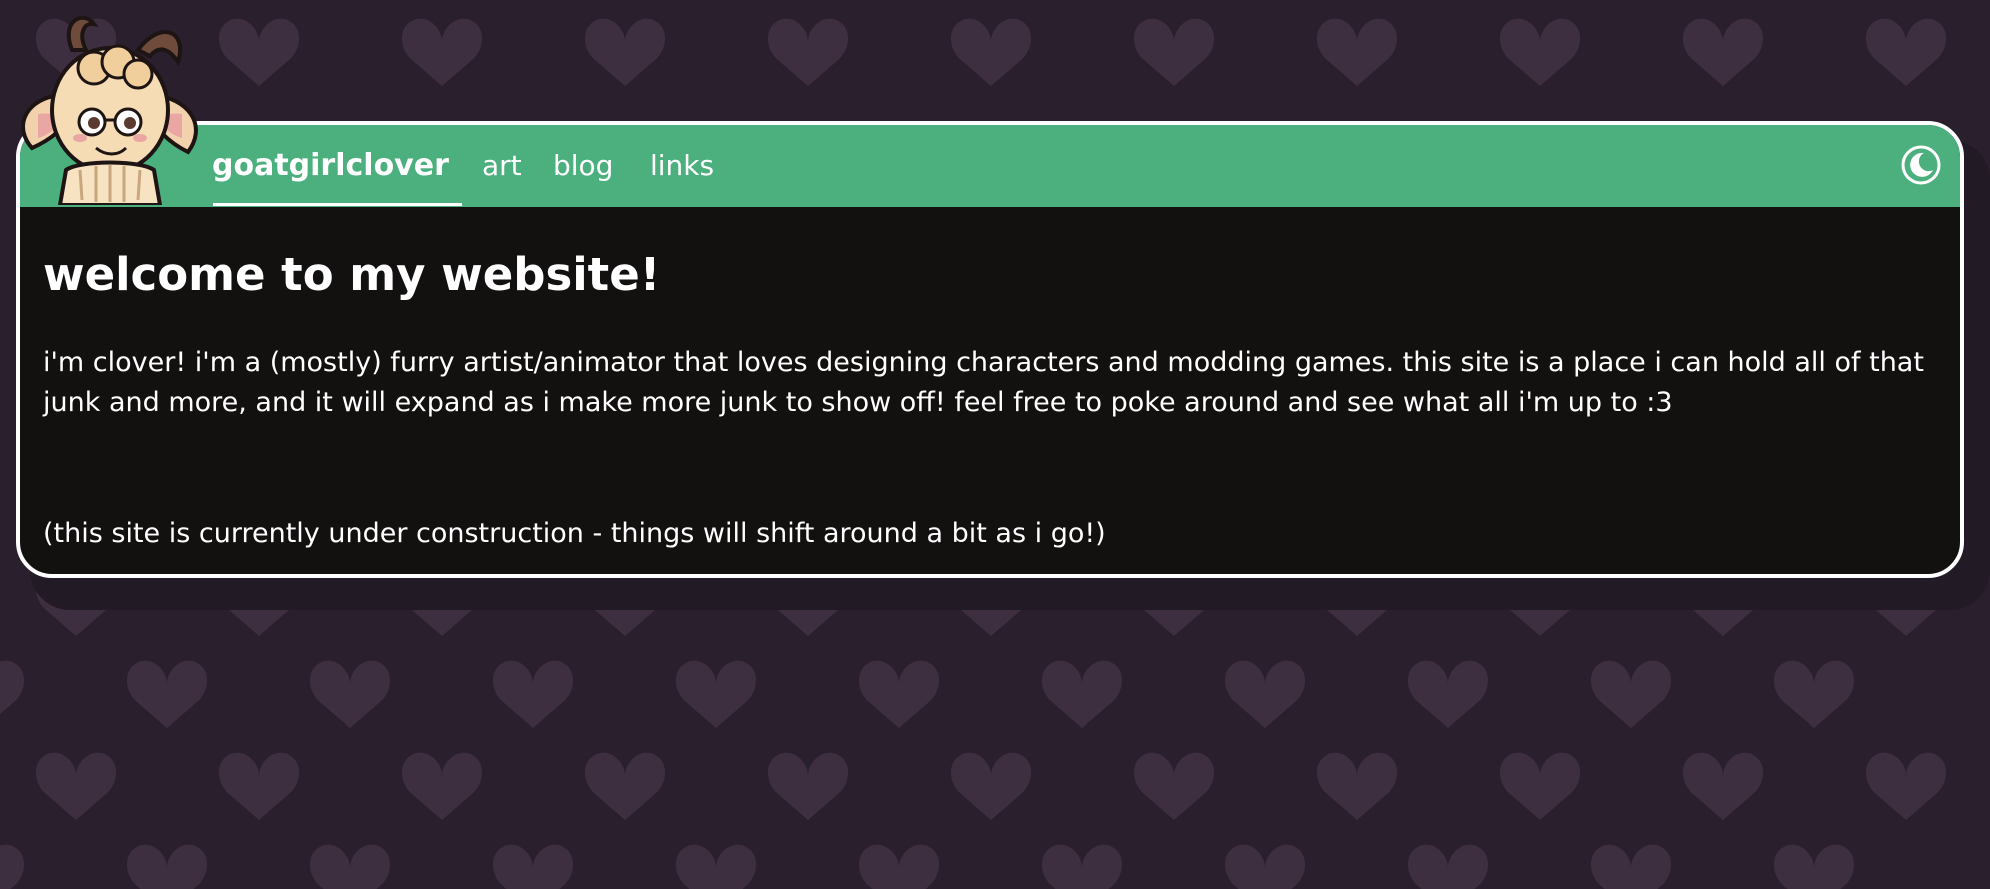  Describe the element at coordinates (583, 166) in the screenshot. I see `nav-item-blog: blog` at that location.